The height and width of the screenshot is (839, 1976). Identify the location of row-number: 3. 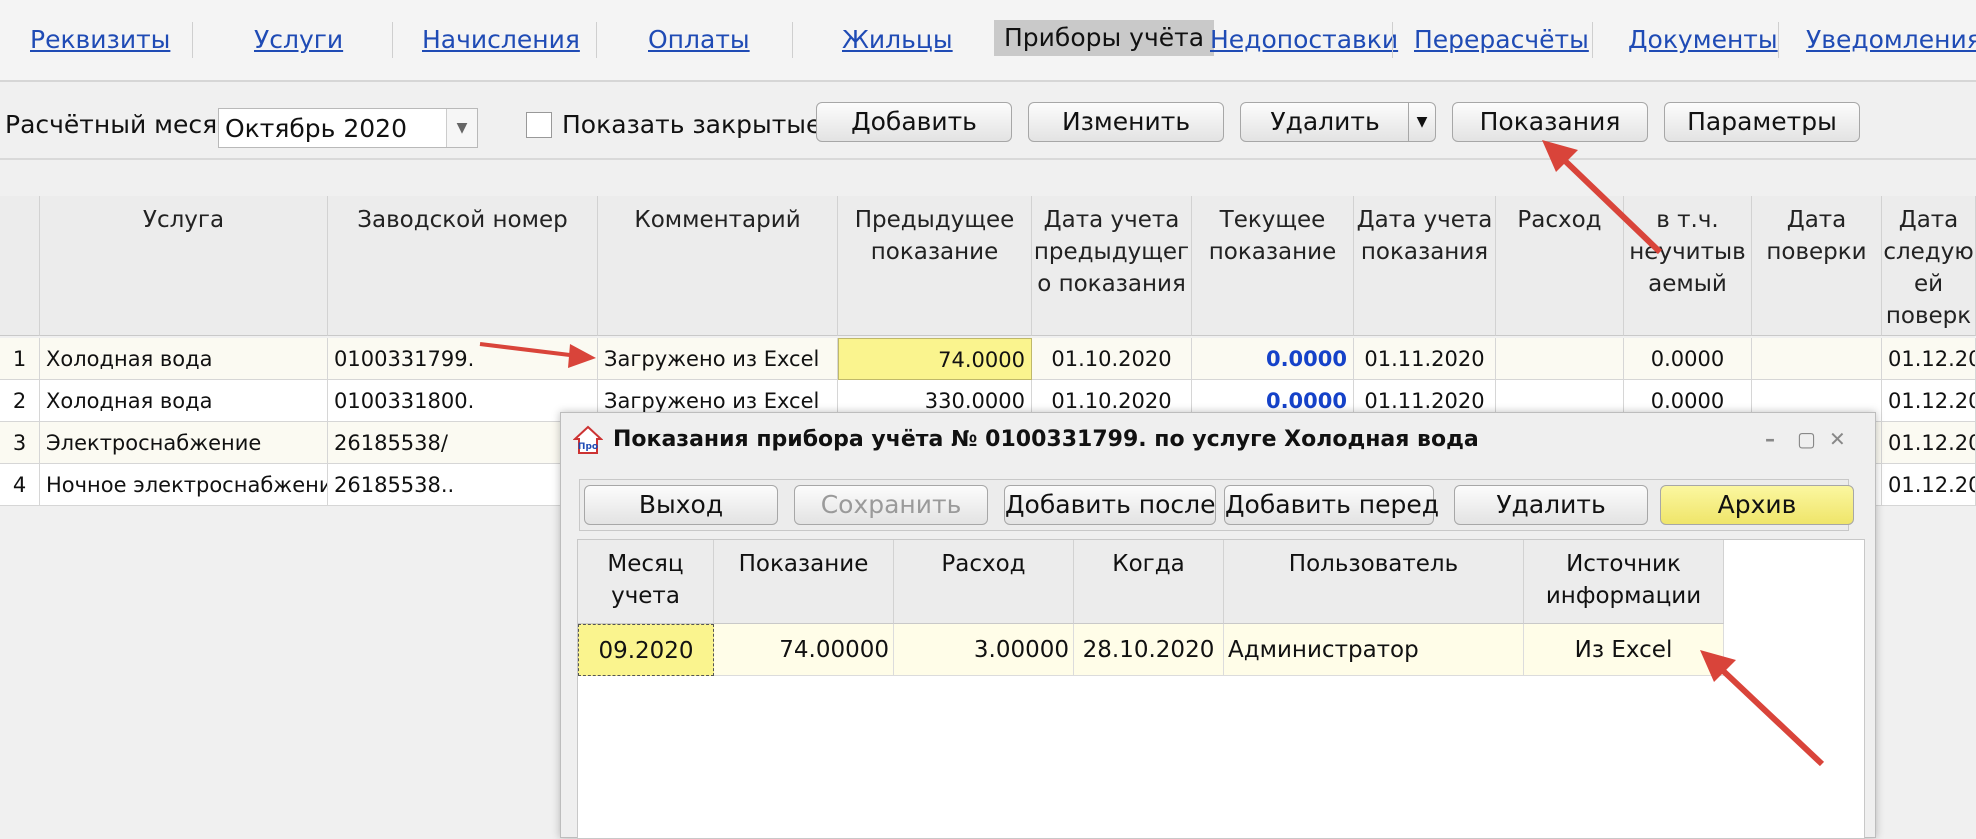
(20, 443).